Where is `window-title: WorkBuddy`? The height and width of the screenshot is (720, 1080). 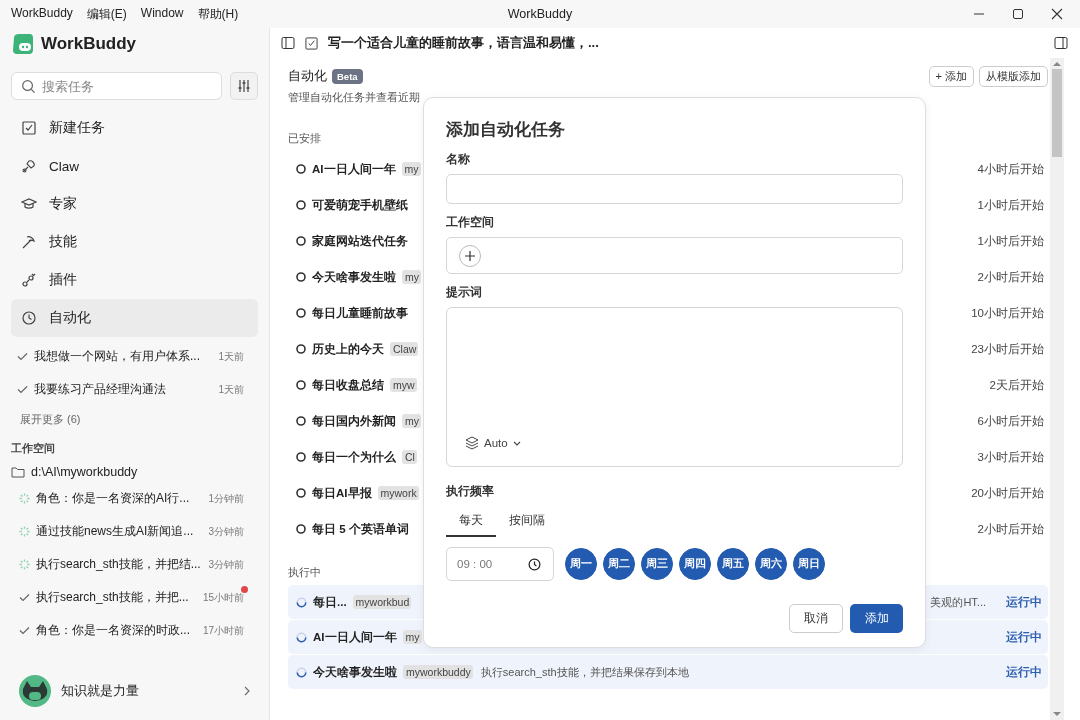 window-title: WorkBuddy is located at coordinates (540, 14).